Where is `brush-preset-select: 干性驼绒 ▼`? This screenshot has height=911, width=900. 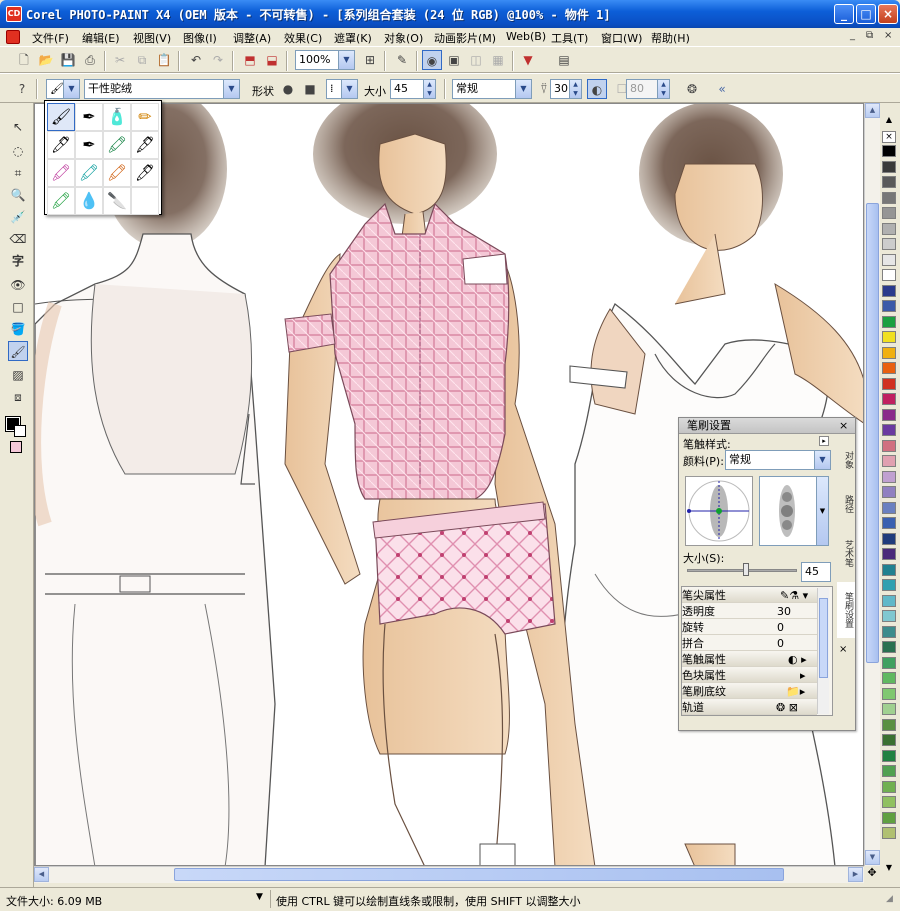 brush-preset-select: 干性驼绒 ▼ is located at coordinates (162, 89).